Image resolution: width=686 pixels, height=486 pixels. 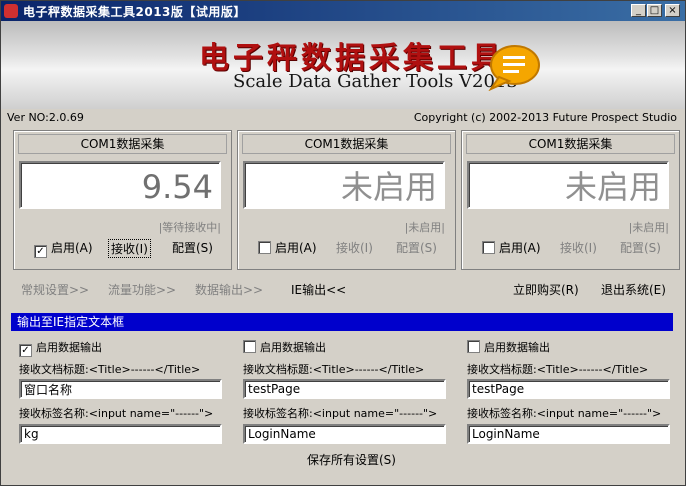 I want to click on com-panel-1: COM1数据采集 9.54 |等待接收中| ✓ 启用(A) 接收(I) 配置(S), so click(x=122, y=200).